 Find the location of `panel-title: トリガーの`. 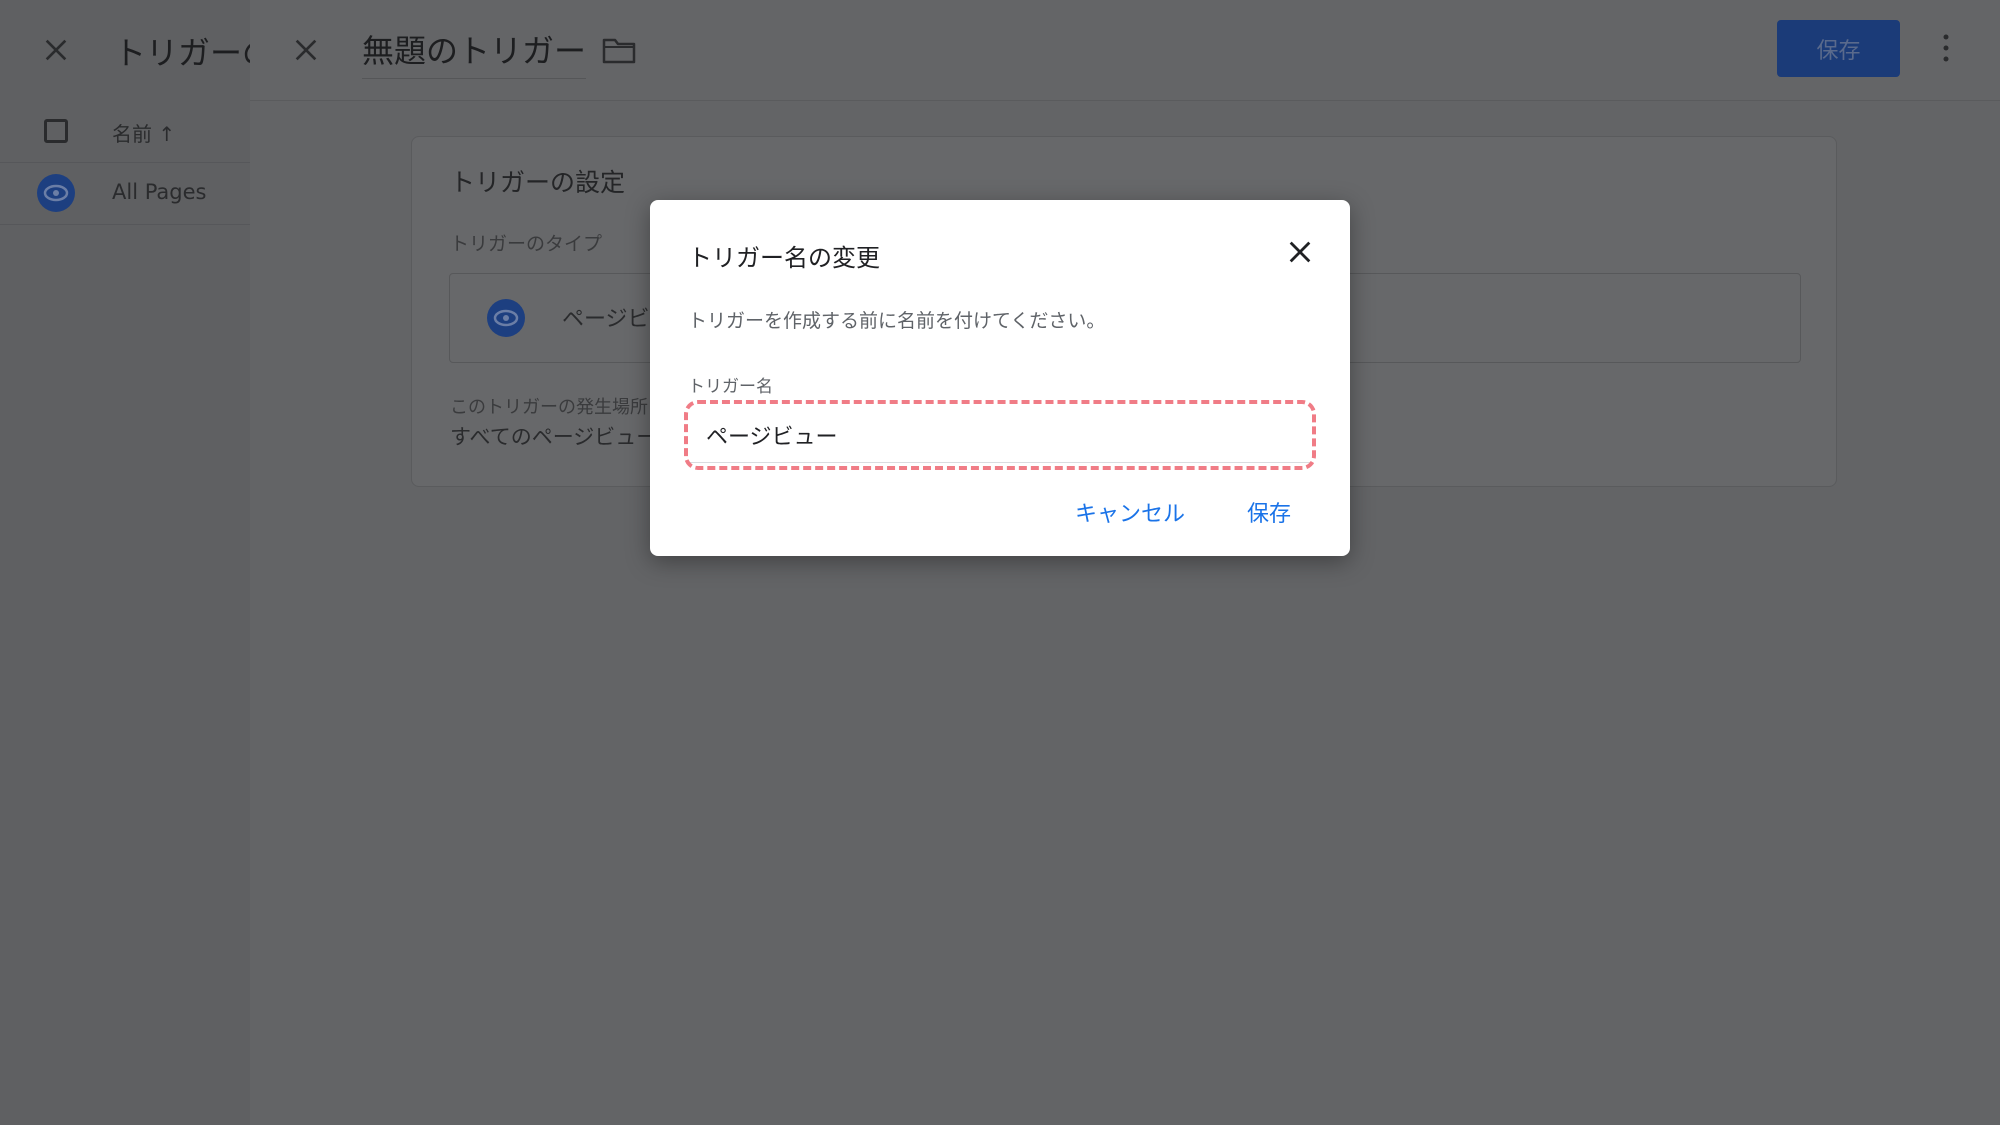

panel-title: トリガーの is located at coordinates (182, 53).